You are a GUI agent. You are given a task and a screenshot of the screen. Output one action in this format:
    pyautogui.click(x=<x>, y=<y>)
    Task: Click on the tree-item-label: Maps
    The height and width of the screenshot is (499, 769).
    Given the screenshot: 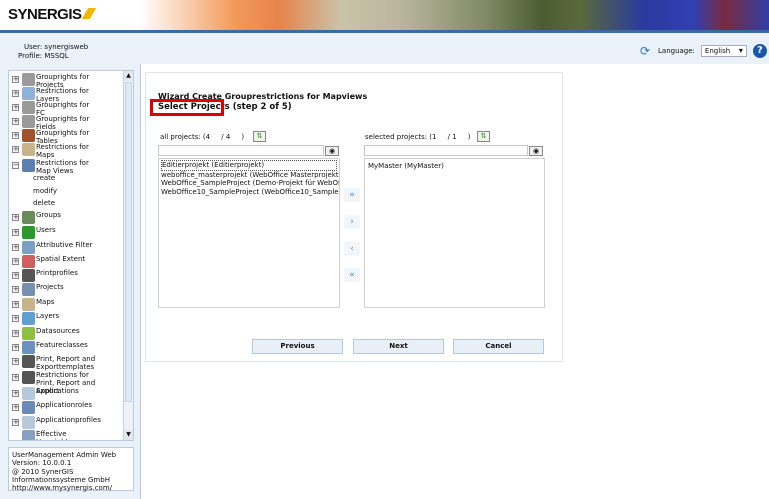 What is the action you would take?
    pyautogui.click(x=45, y=302)
    